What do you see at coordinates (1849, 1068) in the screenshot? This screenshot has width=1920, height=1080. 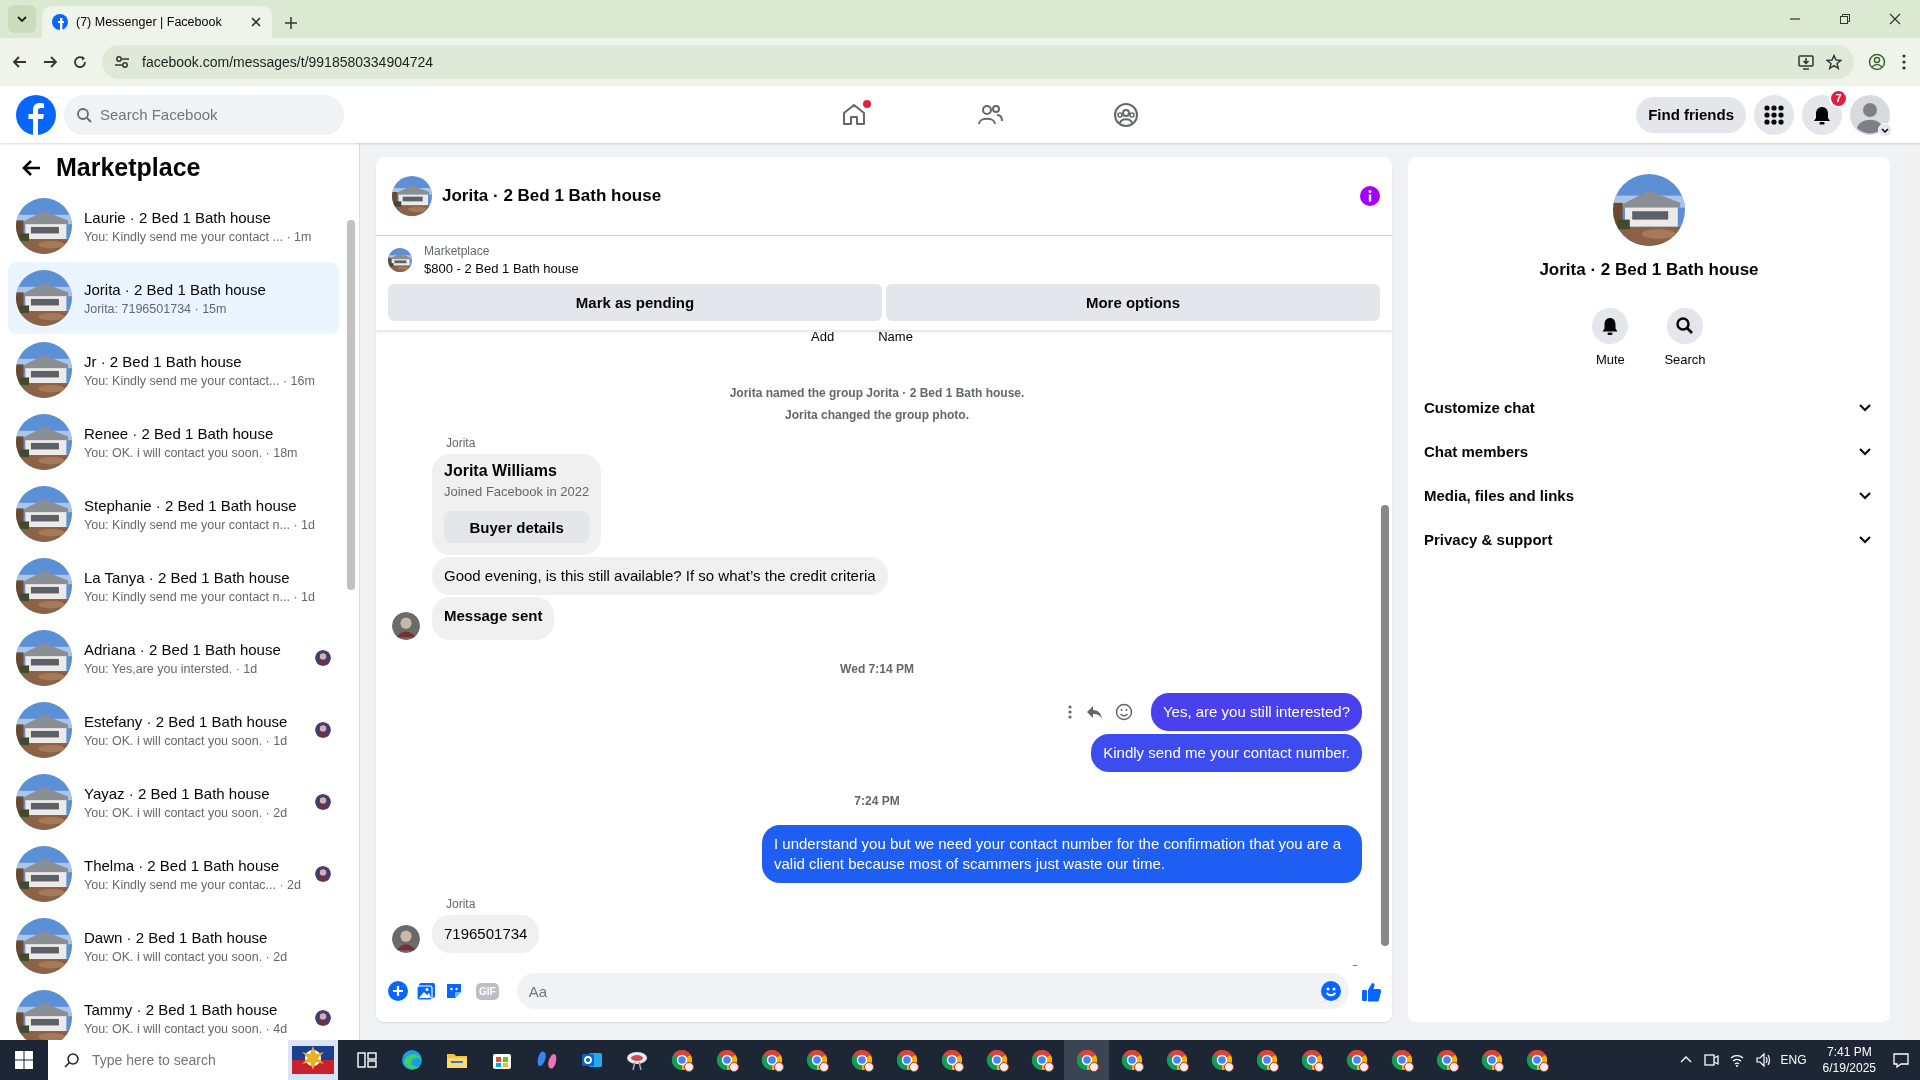 I see `clock-date: 6/19/2025` at bounding box center [1849, 1068].